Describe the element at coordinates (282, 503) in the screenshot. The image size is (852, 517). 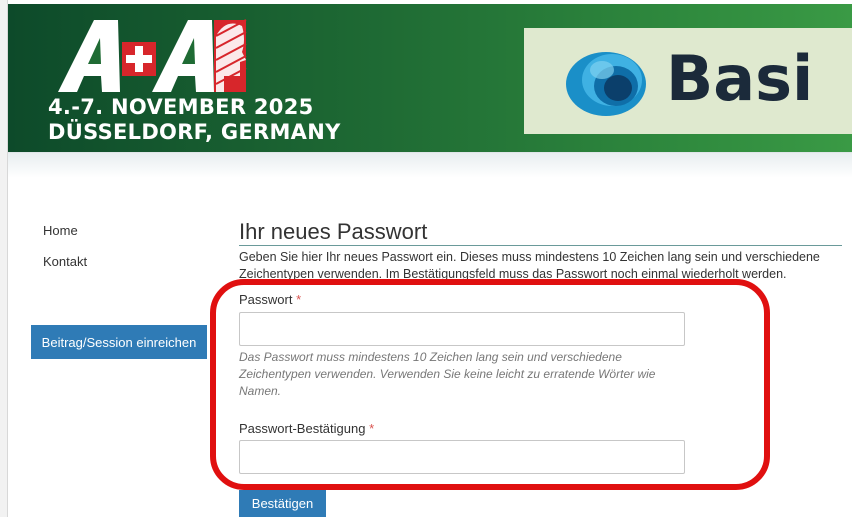
I see `confirm-button: Bestätigen` at that location.